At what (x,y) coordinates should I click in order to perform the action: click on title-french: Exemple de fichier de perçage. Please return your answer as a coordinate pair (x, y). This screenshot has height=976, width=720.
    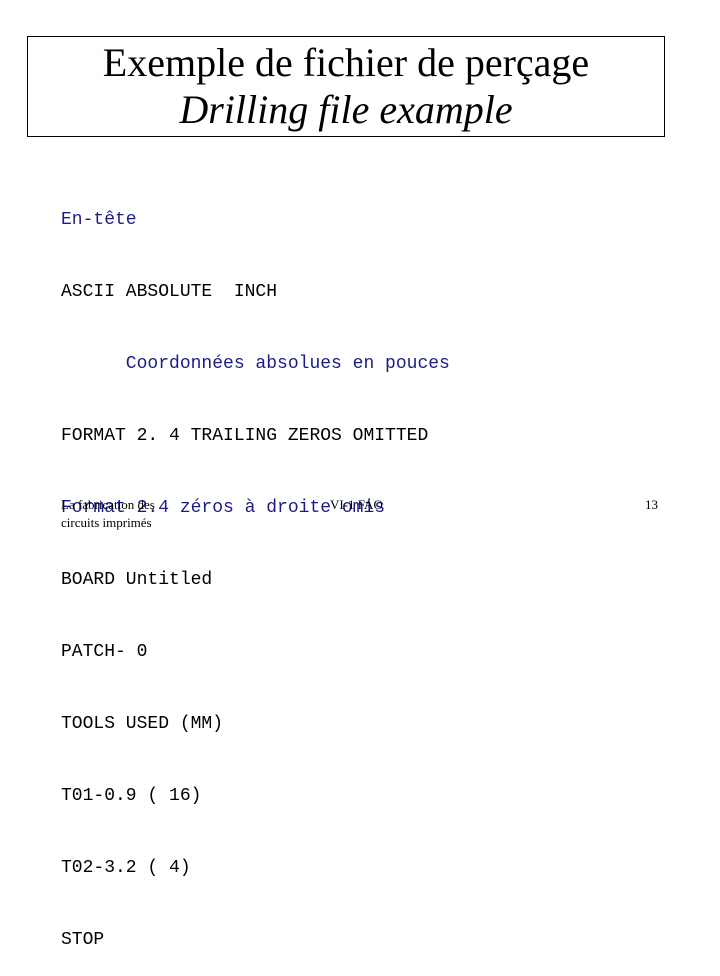
    Looking at the image, I should click on (346, 62).